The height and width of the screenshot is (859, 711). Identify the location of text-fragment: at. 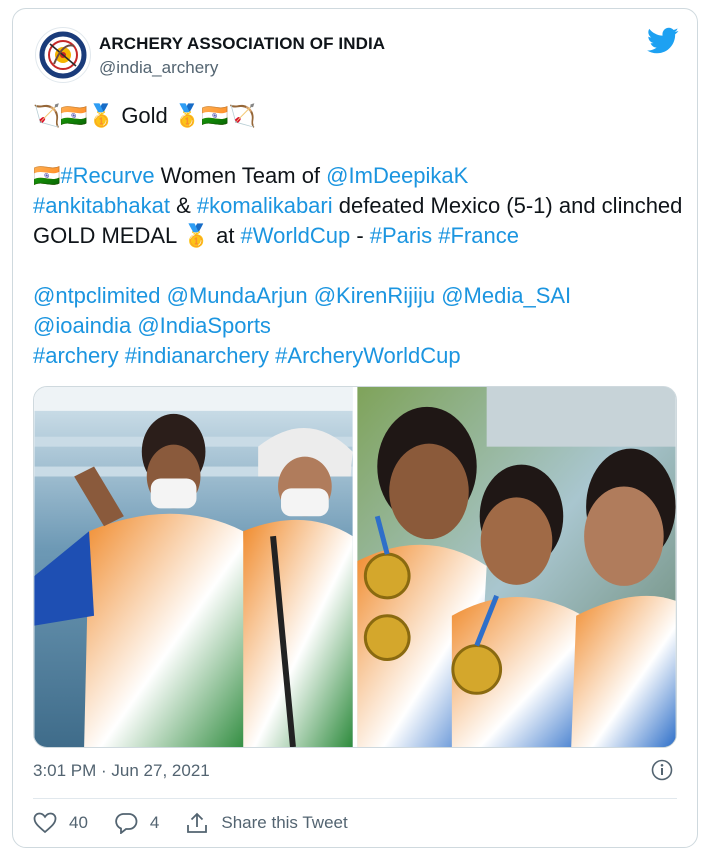
(225, 235).